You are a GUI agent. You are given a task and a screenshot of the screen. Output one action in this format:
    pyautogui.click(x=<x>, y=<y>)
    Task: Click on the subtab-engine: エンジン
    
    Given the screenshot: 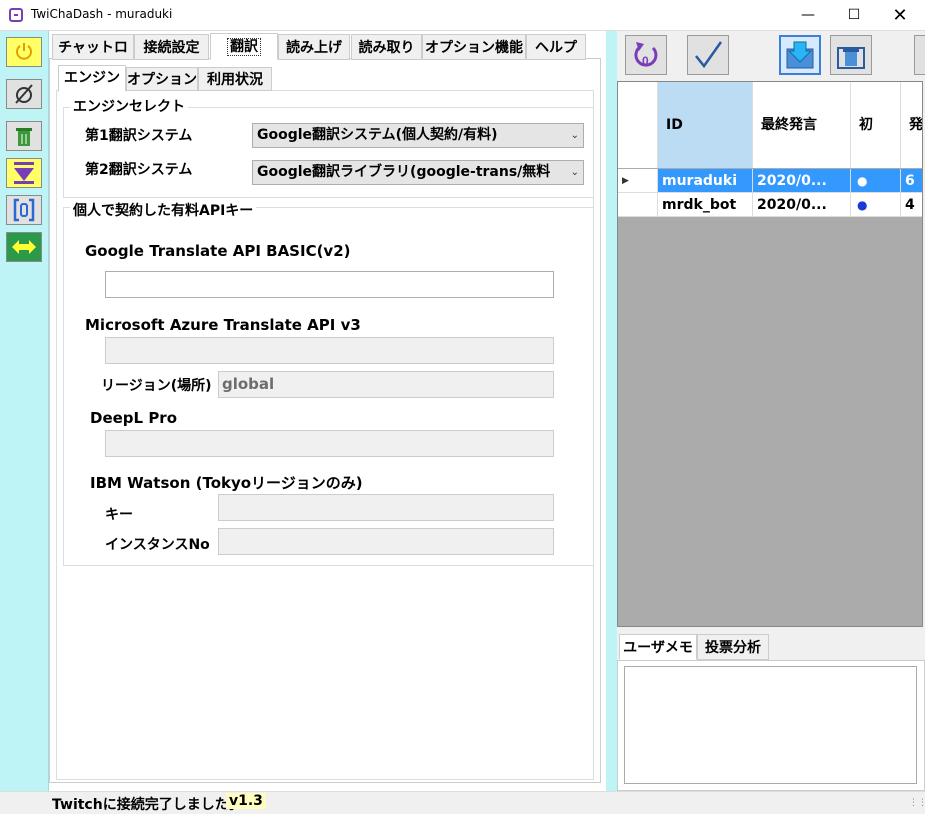 What is the action you would take?
    pyautogui.click(x=92, y=78)
    